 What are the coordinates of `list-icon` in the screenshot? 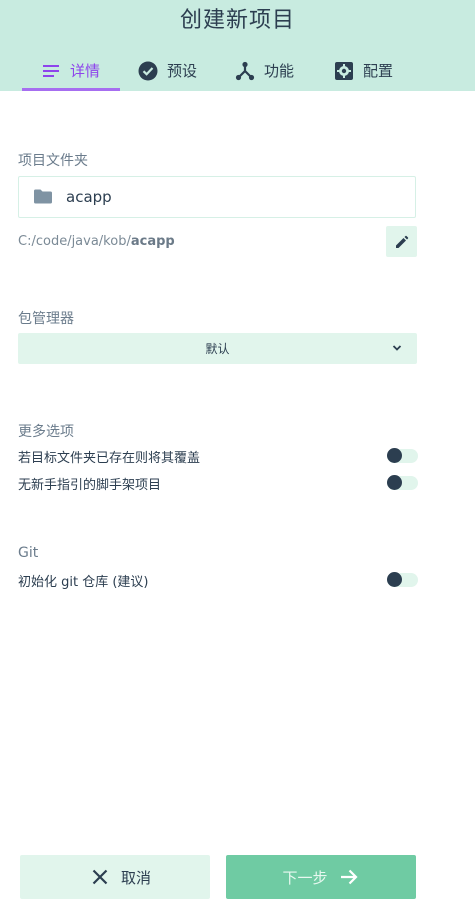 It's located at (51, 71).